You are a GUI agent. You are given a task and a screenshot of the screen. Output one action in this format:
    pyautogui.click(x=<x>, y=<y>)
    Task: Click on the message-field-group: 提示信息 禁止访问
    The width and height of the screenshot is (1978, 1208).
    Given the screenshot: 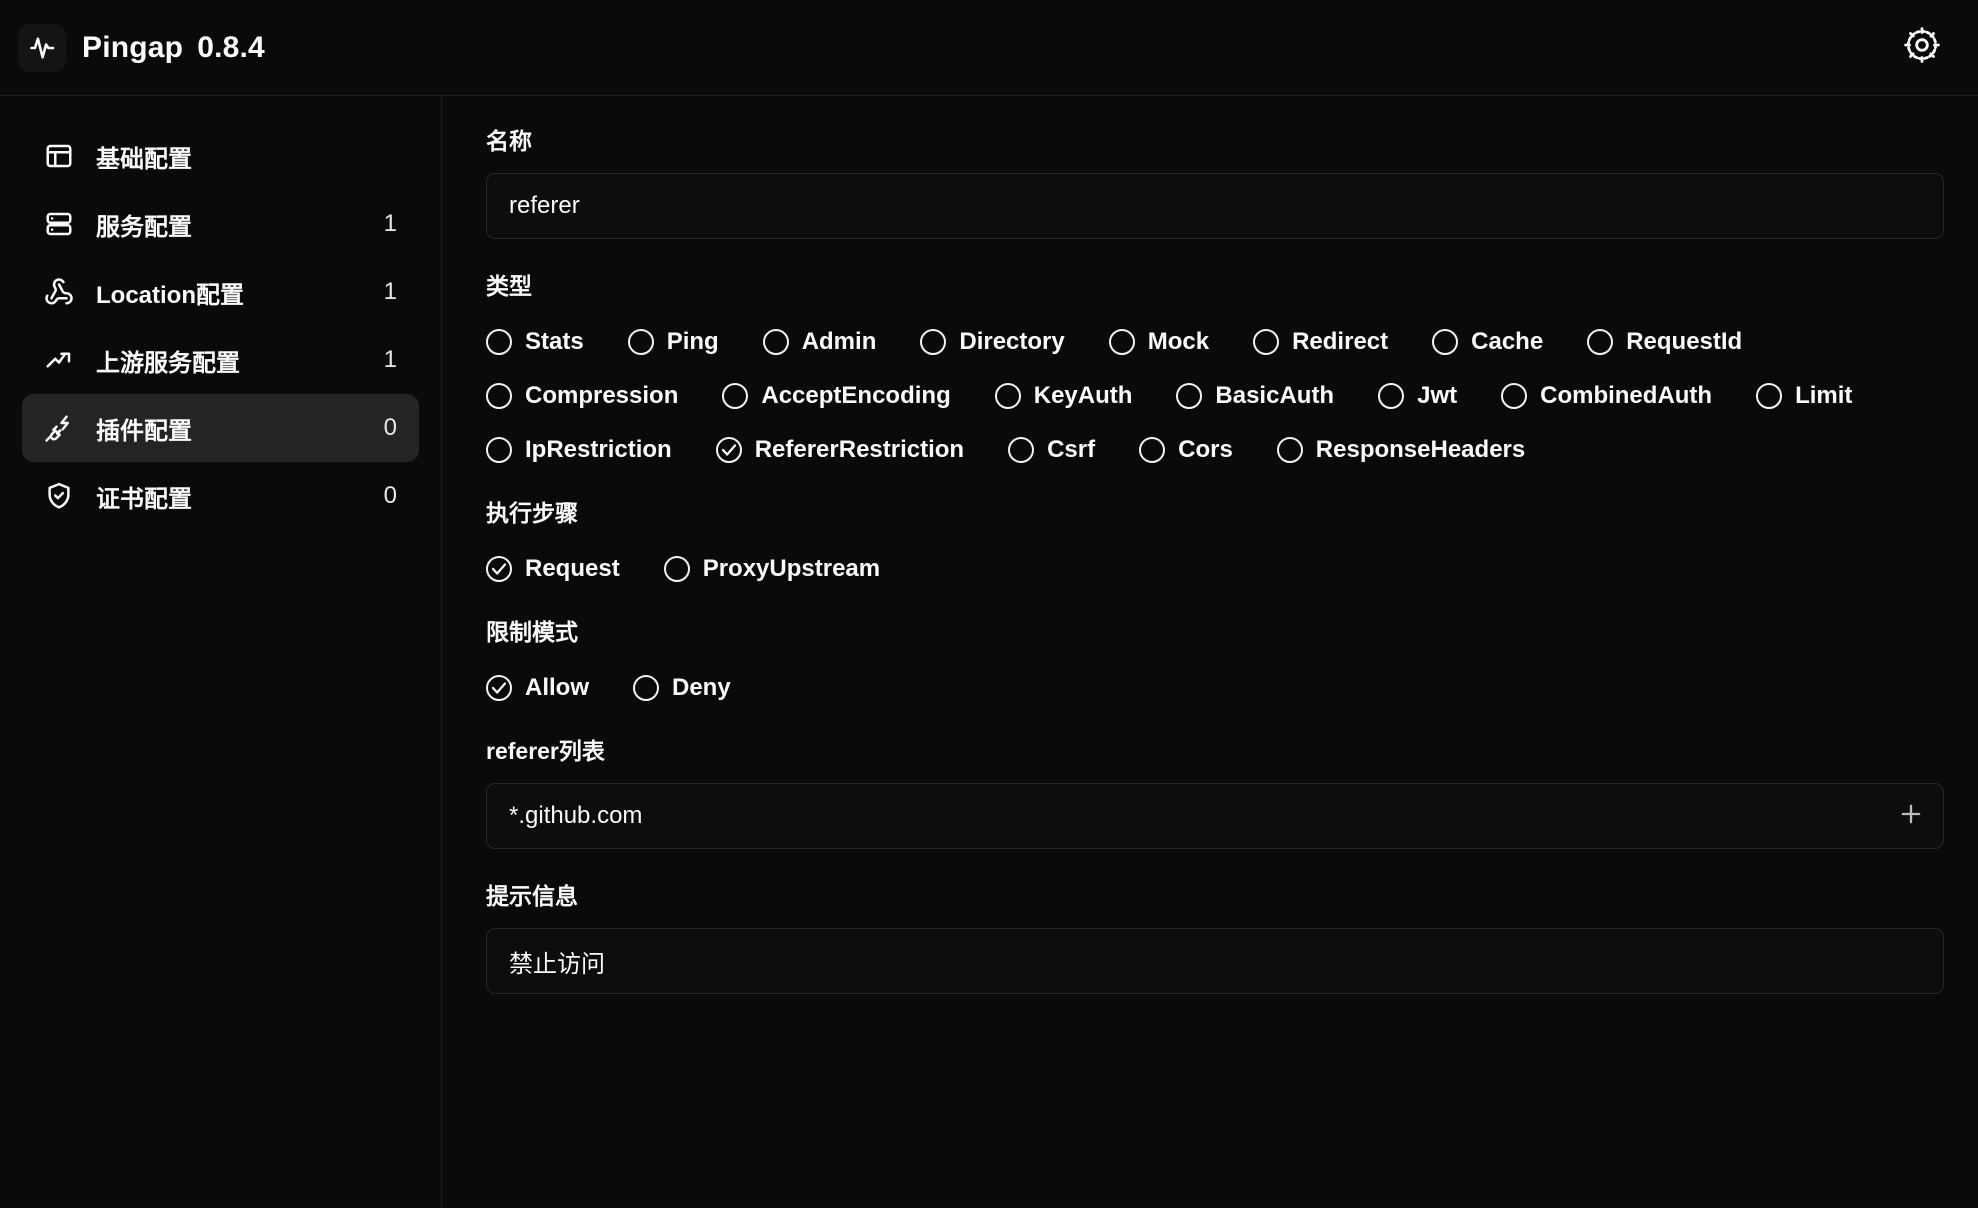 What is the action you would take?
    pyautogui.click(x=1215, y=935)
    